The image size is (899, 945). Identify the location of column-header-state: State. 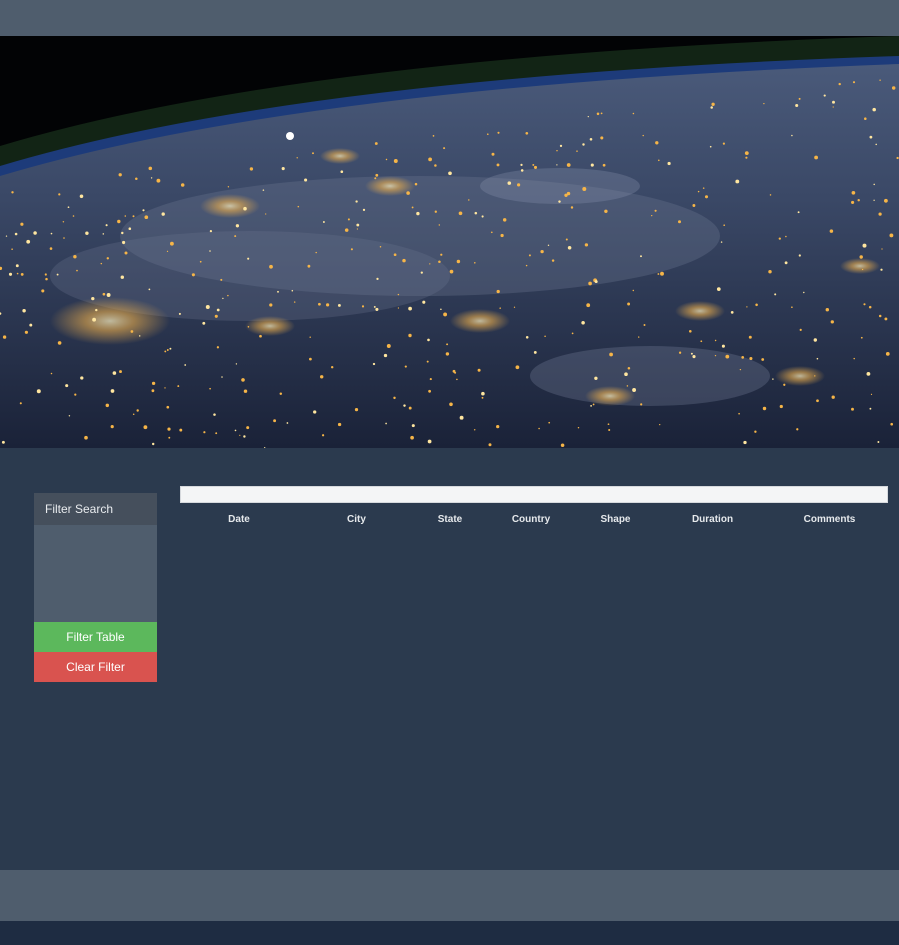
(450, 519).